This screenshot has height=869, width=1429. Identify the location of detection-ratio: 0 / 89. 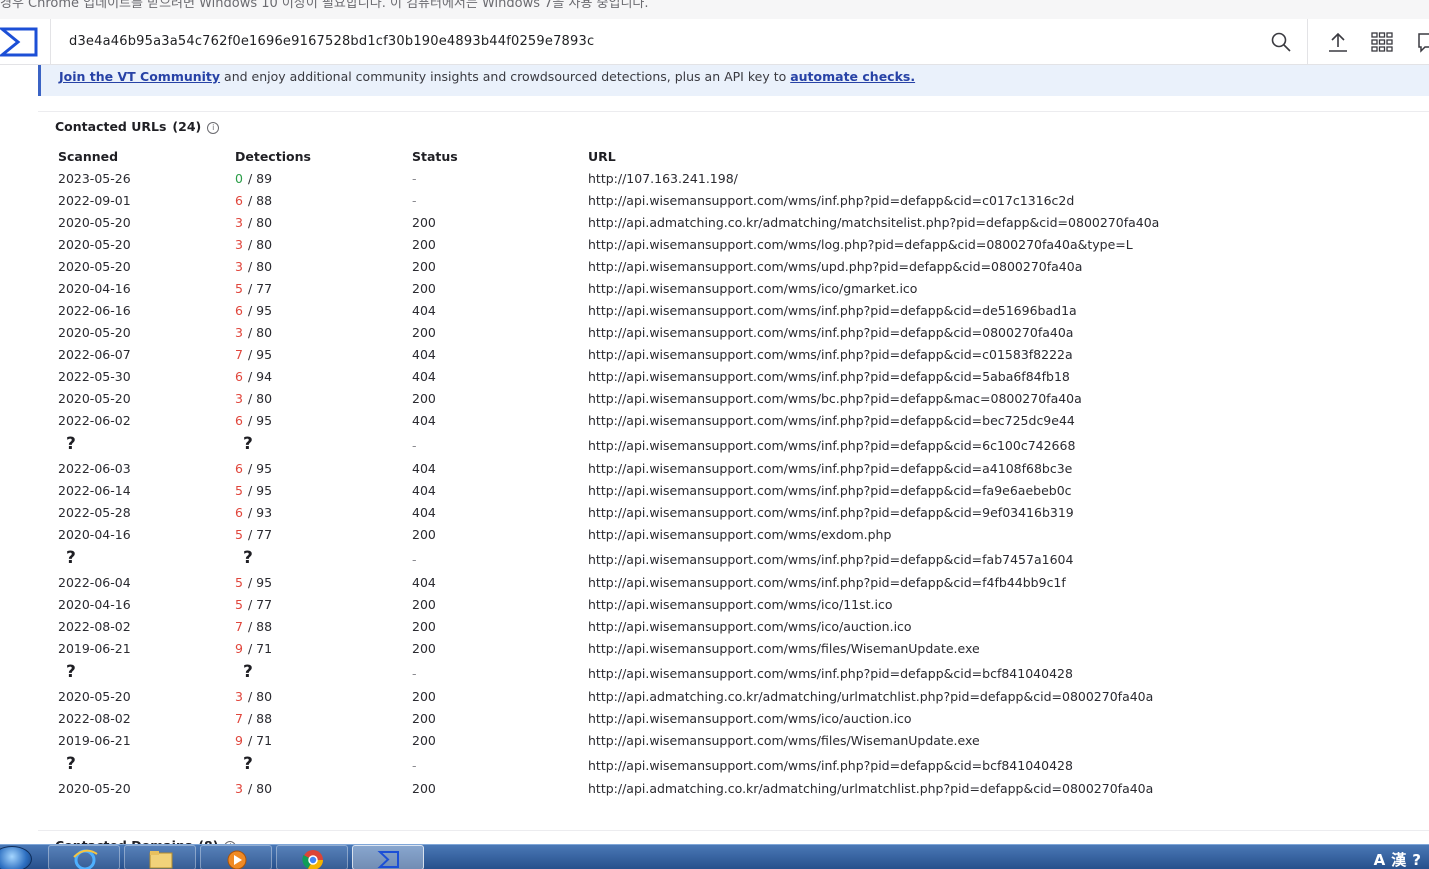
(253, 178).